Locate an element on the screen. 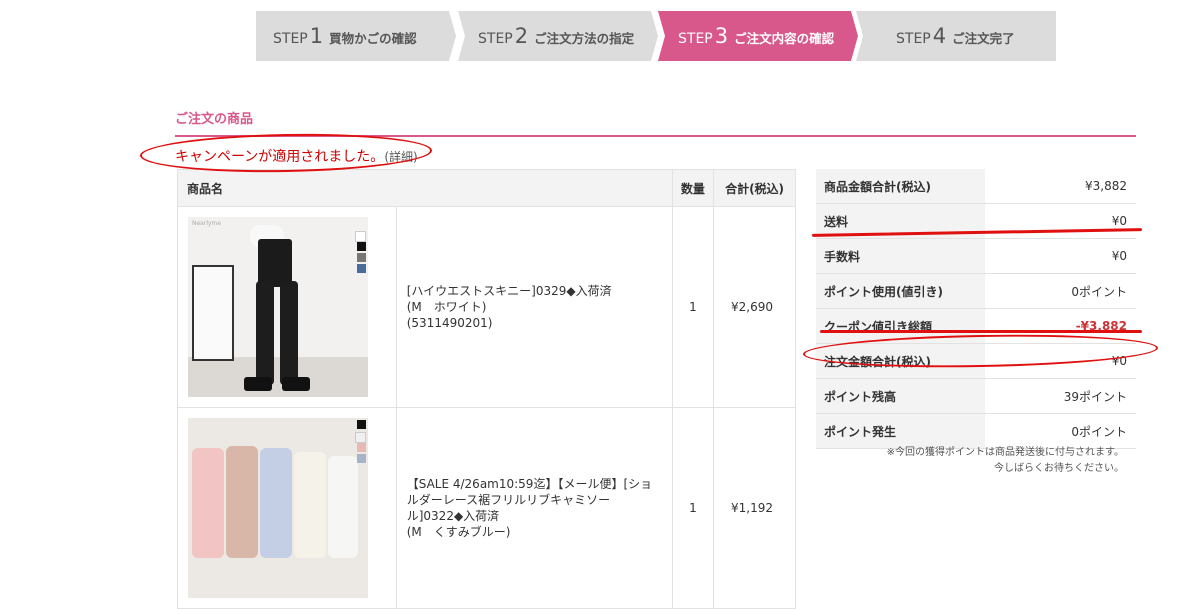  header-quantity: 数量 is located at coordinates (693, 188).